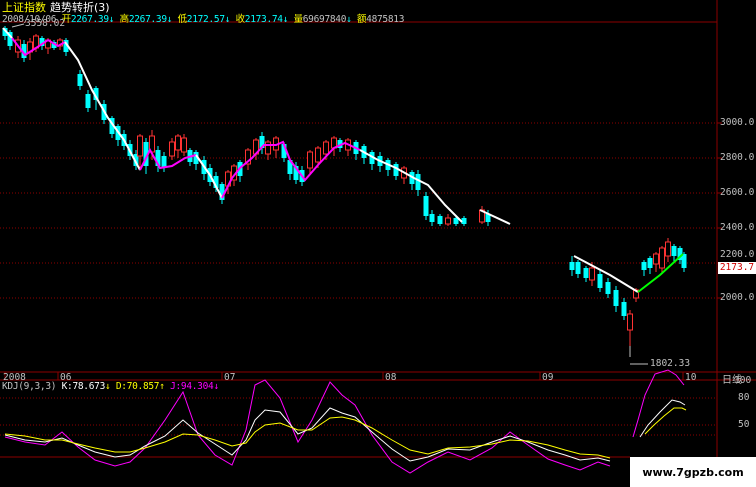 This screenshot has height=487, width=756. What do you see at coordinates (147, 19) in the screenshot?
I see `high-value: 2267.39` at bounding box center [147, 19].